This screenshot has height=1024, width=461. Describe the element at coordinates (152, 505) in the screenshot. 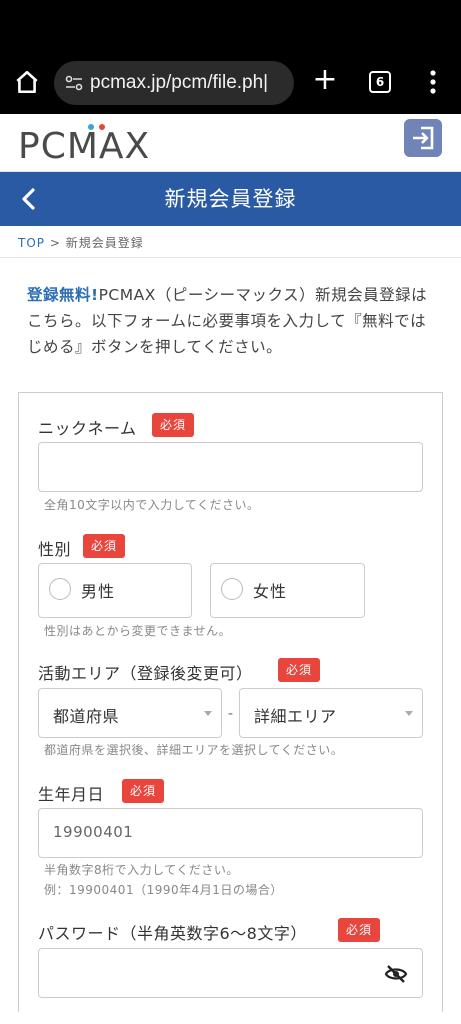

I see `nickname-hint: 全角10文字以内で入力してください。` at that location.